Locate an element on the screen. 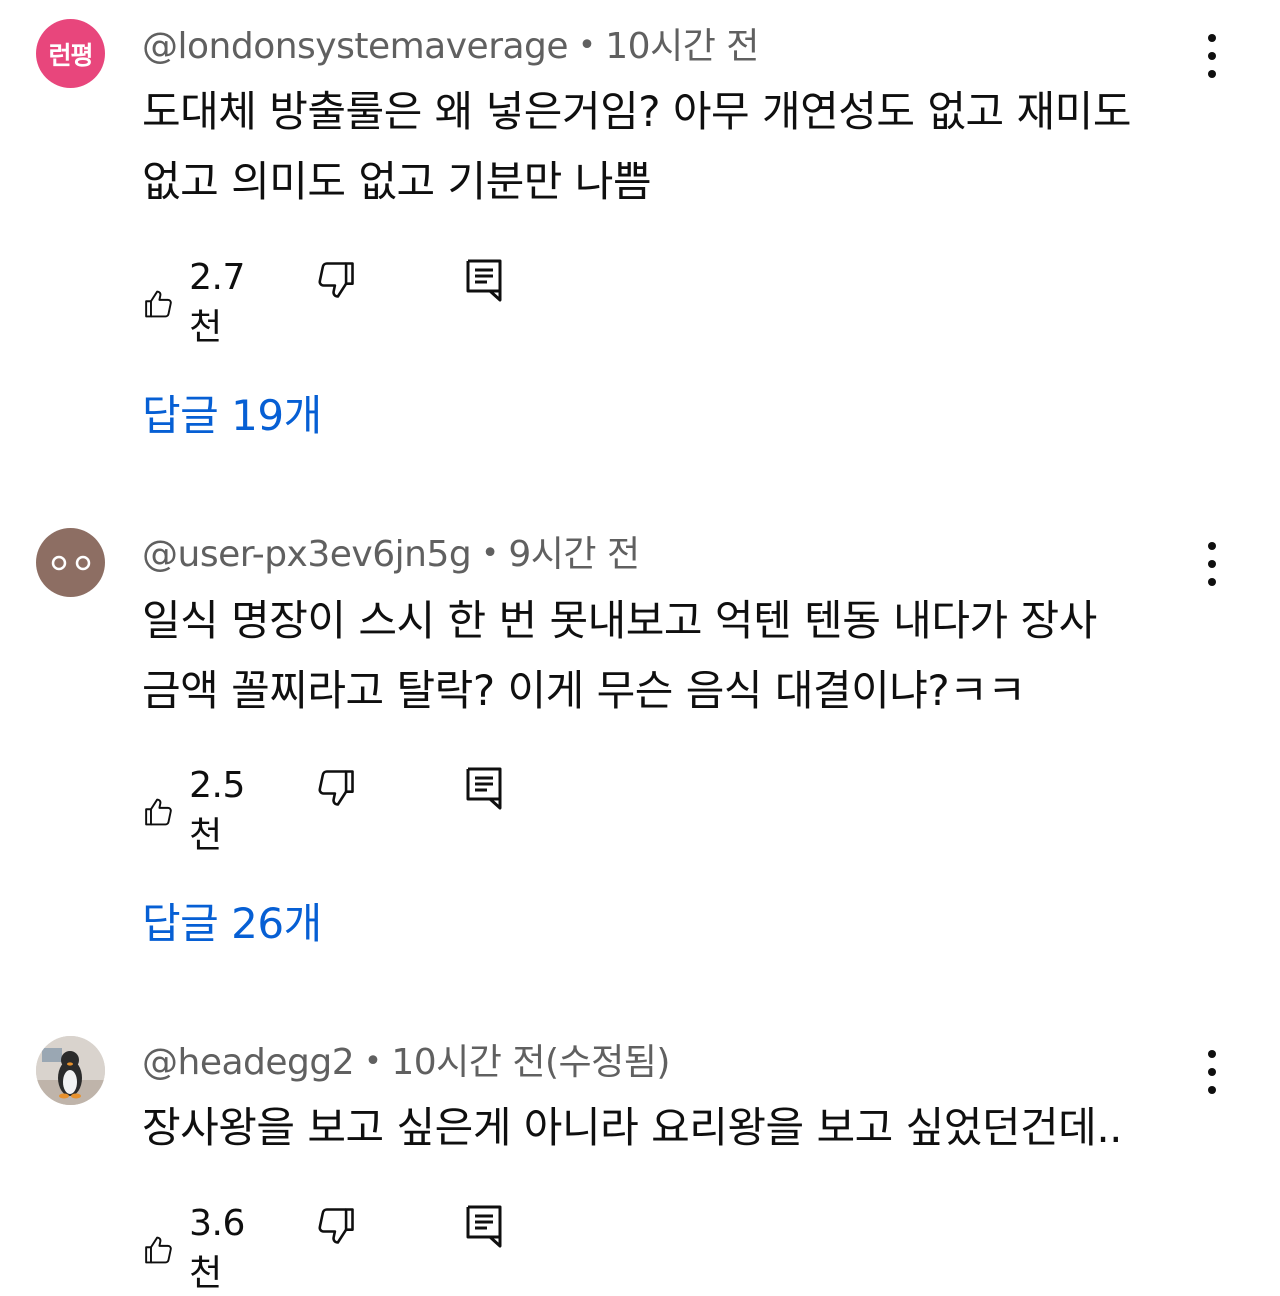 The width and height of the screenshot is (1280, 1296). comment-line: 금액 꼴찌라고 탈락? 이게 무슨 음식 대결이냐?ㅋㅋ is located at coordinates (584, 690).